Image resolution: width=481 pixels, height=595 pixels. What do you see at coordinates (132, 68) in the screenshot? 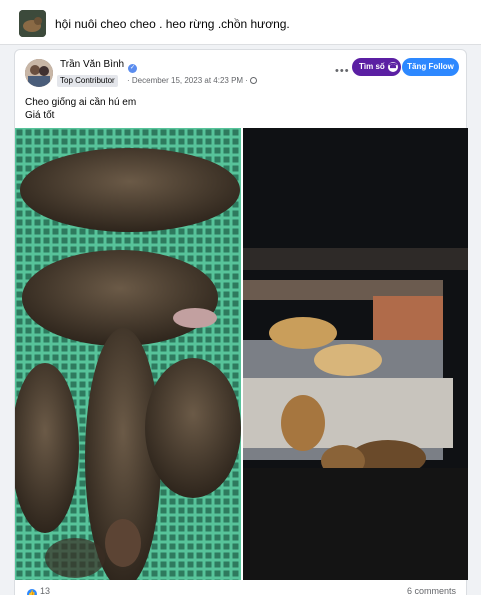
I see `verified-icon: ✓` at bounding box center [132, 68].